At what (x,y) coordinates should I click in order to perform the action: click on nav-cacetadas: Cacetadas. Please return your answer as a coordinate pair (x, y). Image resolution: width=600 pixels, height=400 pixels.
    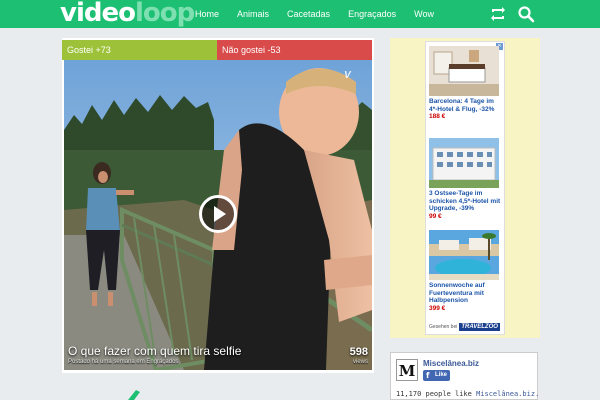
    Looking at the image, I should click on (308, 14).